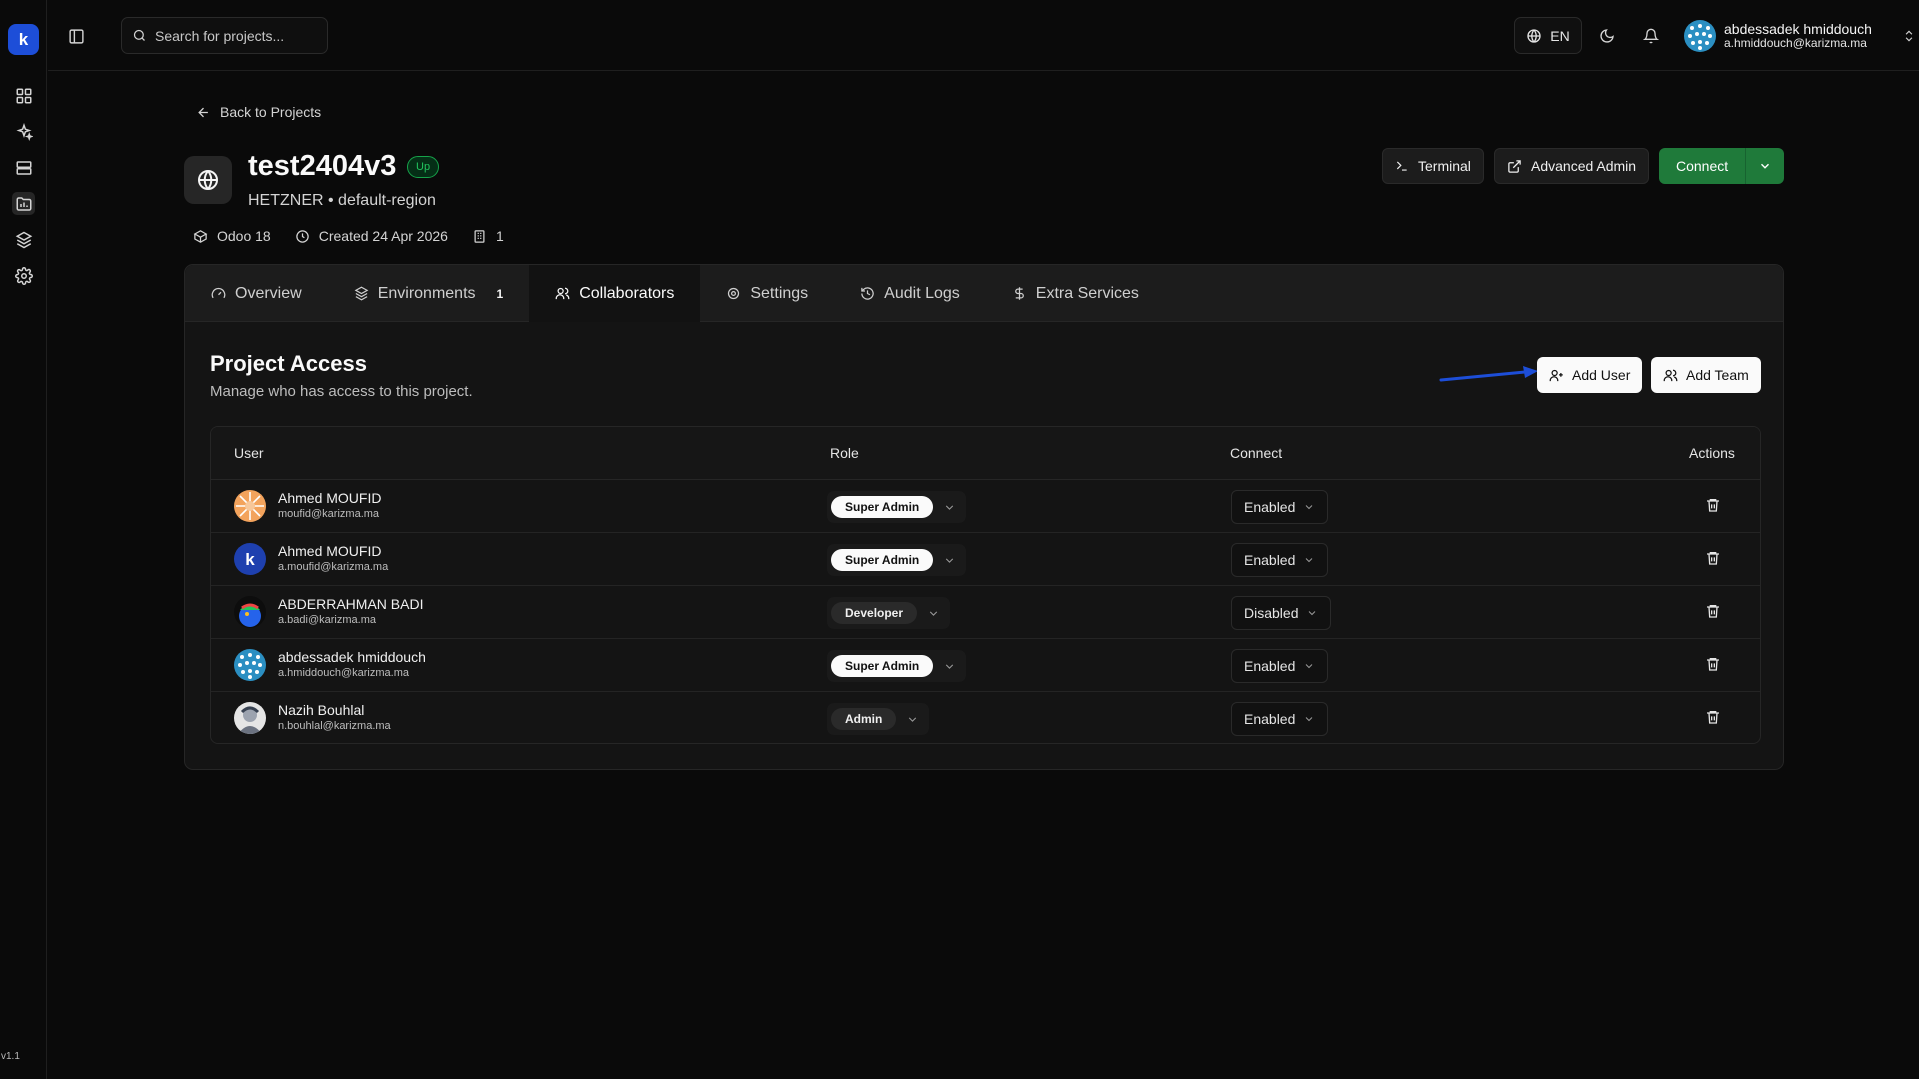 The width and height of the screenshot is (1919, 1079). What do you see at coordinates (23, 539) in the screenshot?
I see `left-rail: k v1.1` at bounding box center [23, 539].